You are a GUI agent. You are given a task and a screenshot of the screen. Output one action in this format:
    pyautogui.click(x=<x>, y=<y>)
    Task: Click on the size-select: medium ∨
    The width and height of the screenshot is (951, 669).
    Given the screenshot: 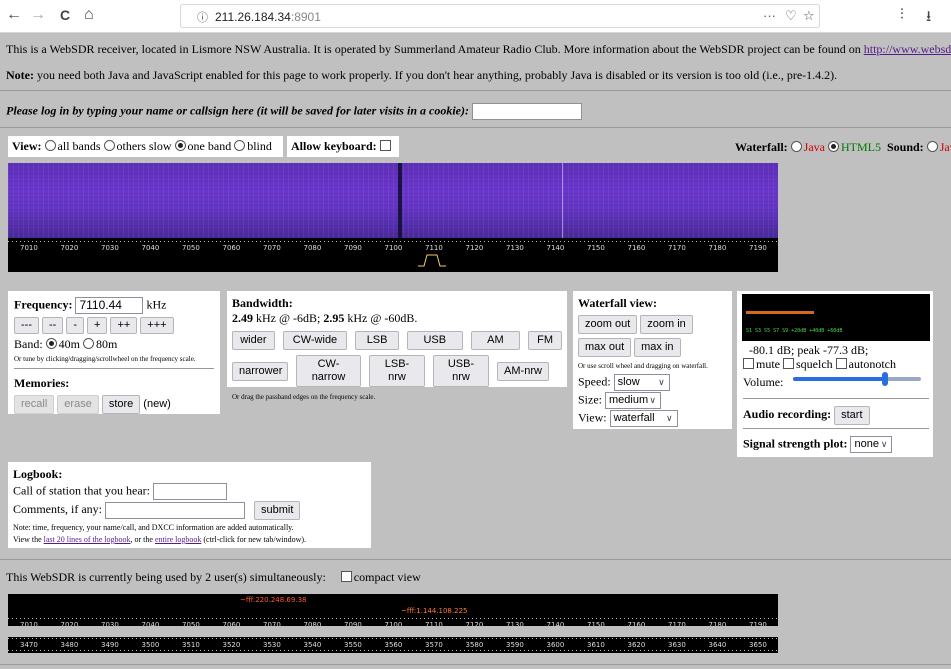 What is the action you would take?
    pyautogui.click(x=633, y=400)
    